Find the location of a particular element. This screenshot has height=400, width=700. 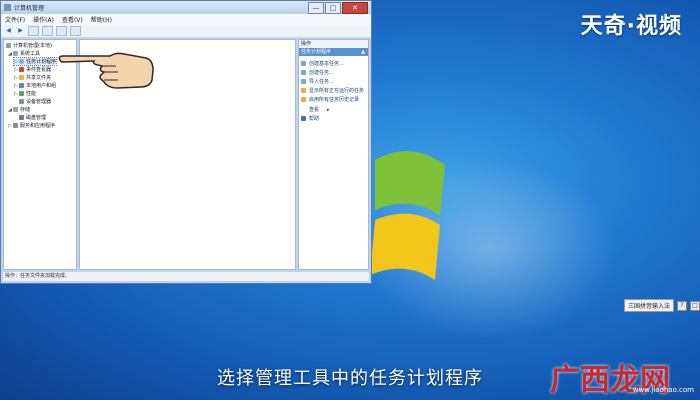

actions-section-title: 任务计划程序 ▲ is located at coordinates (333, 52).